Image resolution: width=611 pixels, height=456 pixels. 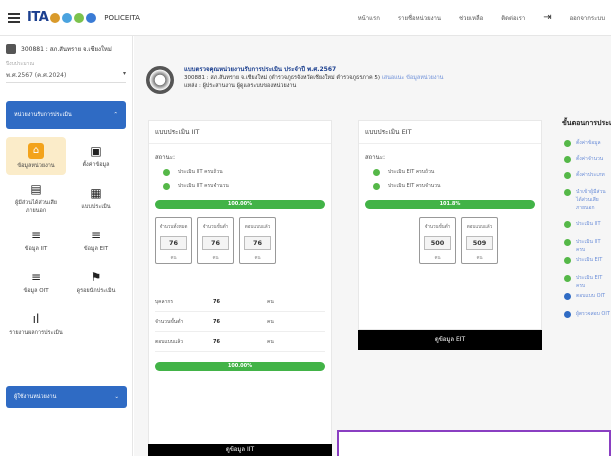 I want to click on menu-report: ıl รายงานผลการประเมิน, so click(x=36, y=324).